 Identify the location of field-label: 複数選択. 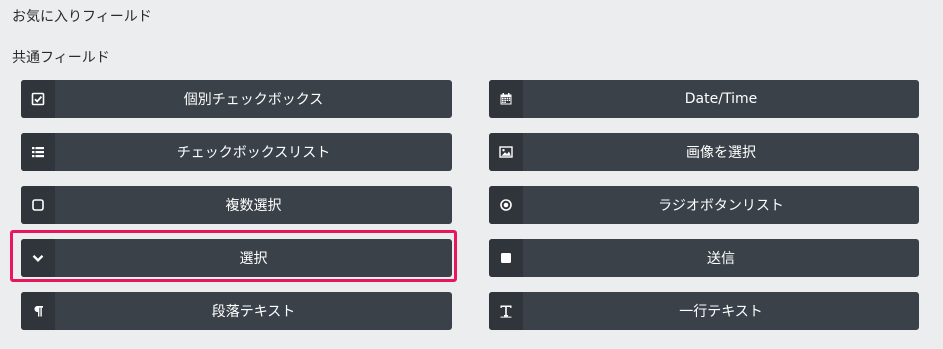
(253, 206).